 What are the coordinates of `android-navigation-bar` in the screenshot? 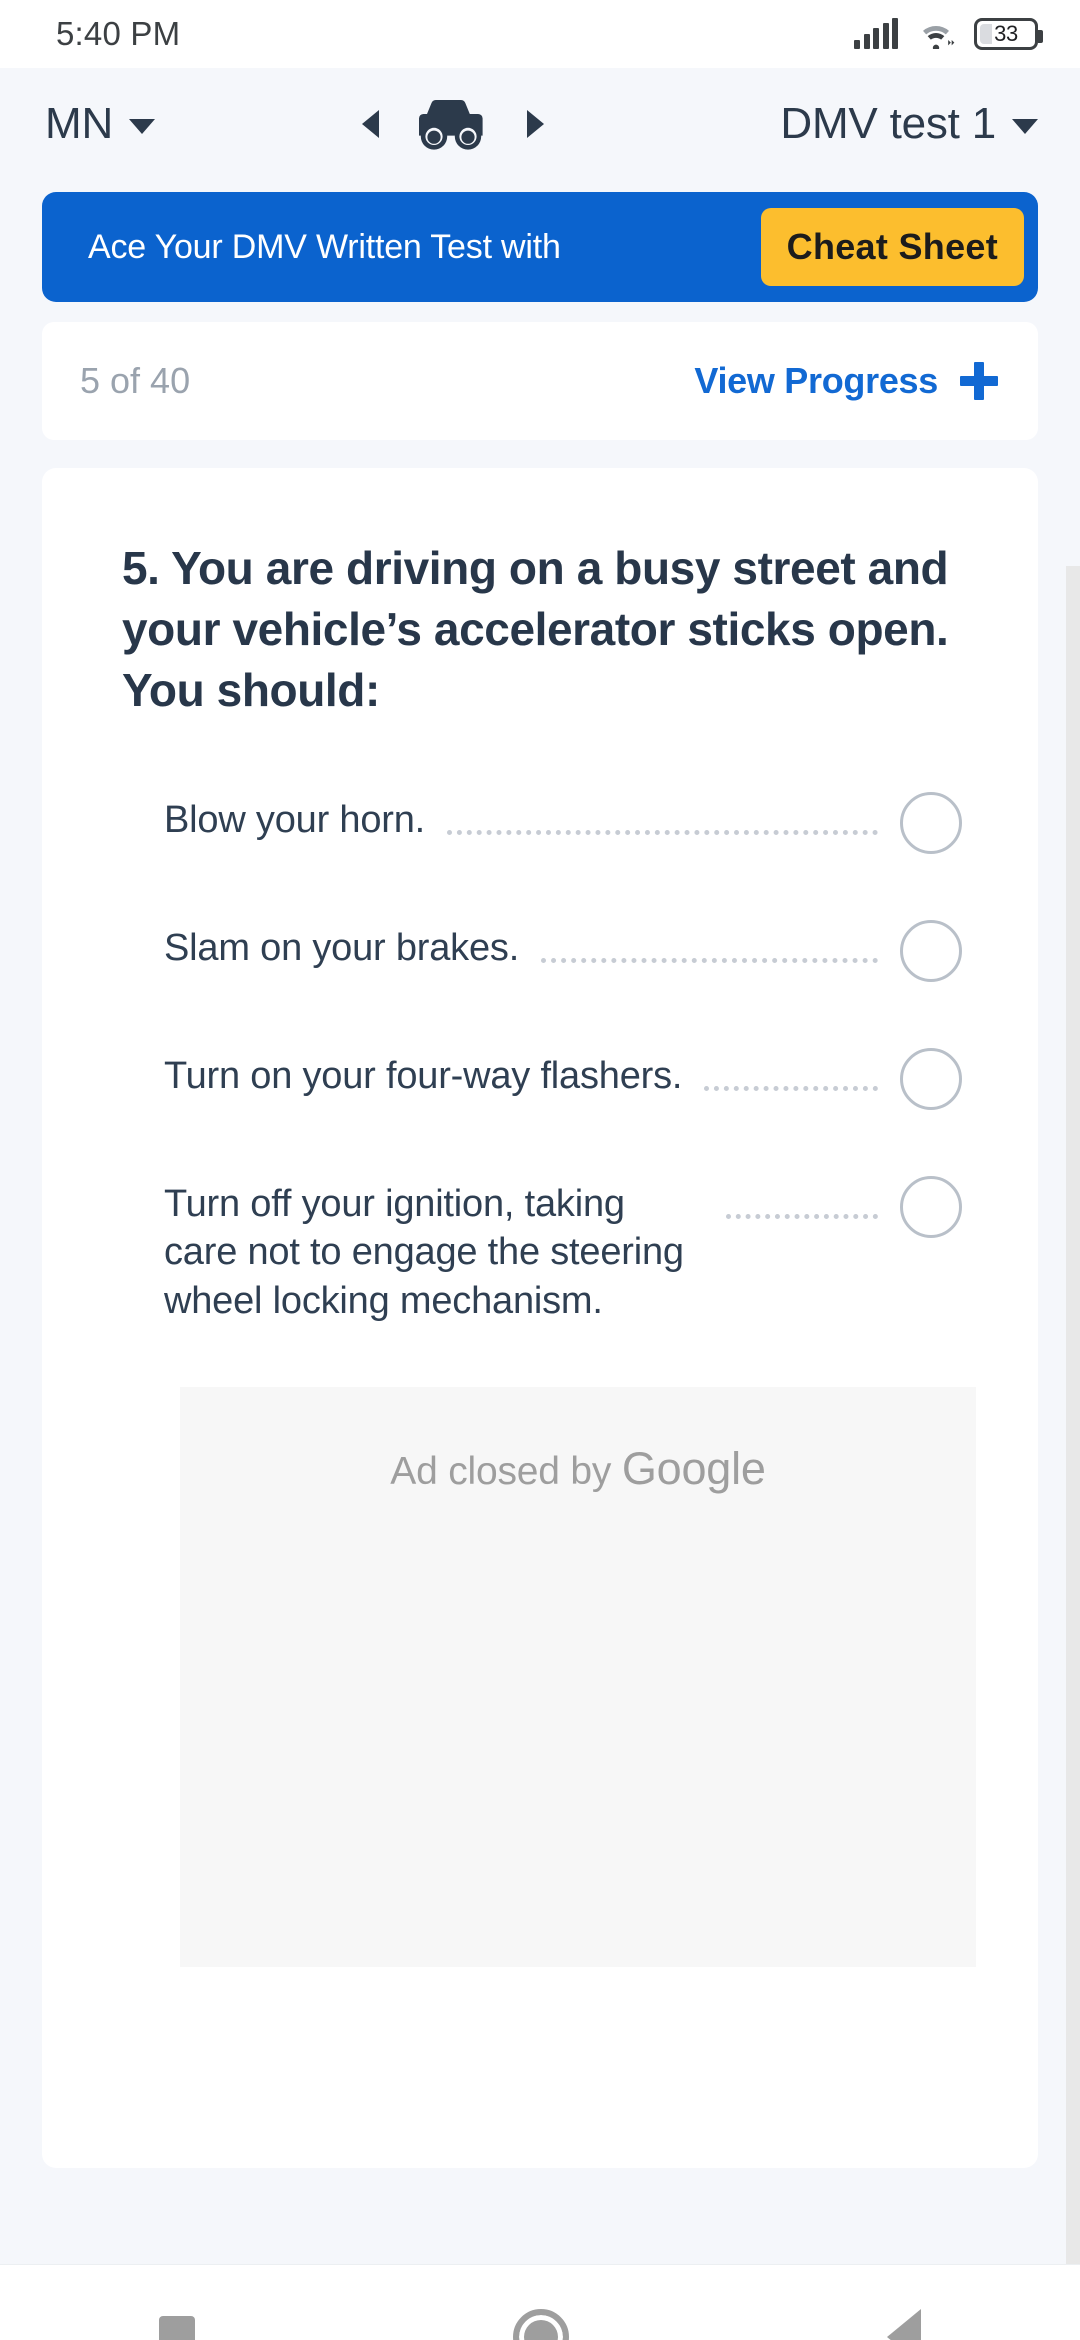 It's located at (540, 2302).